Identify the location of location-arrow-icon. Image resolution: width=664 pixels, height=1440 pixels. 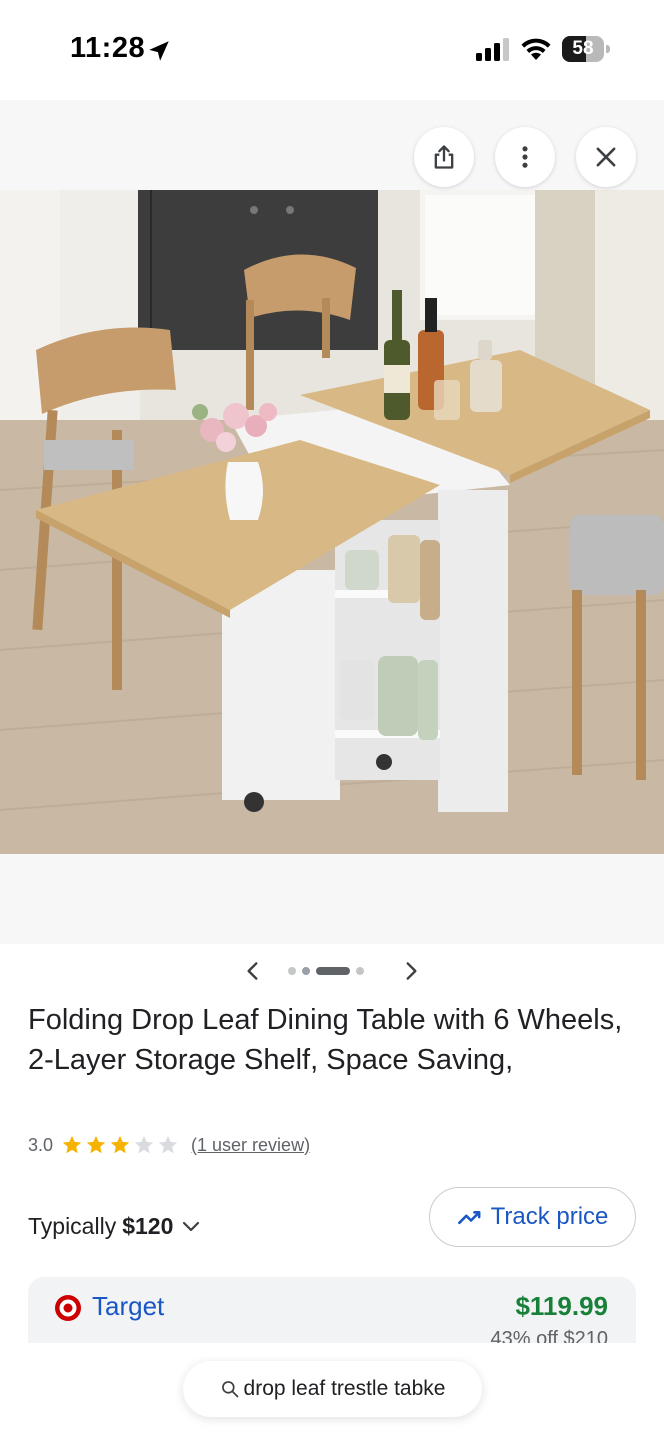
(159, 51).